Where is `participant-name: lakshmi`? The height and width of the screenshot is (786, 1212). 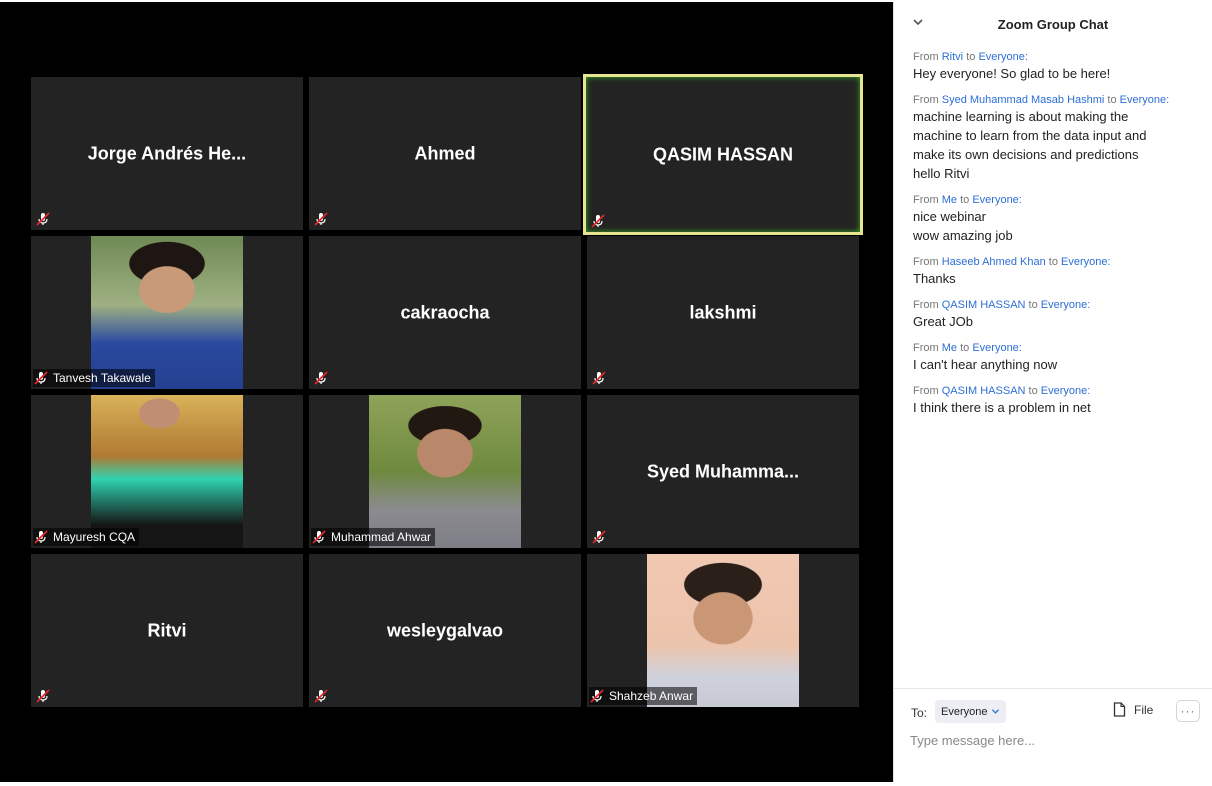 participant-name: lakshmi is located at coordinates (723, 312).